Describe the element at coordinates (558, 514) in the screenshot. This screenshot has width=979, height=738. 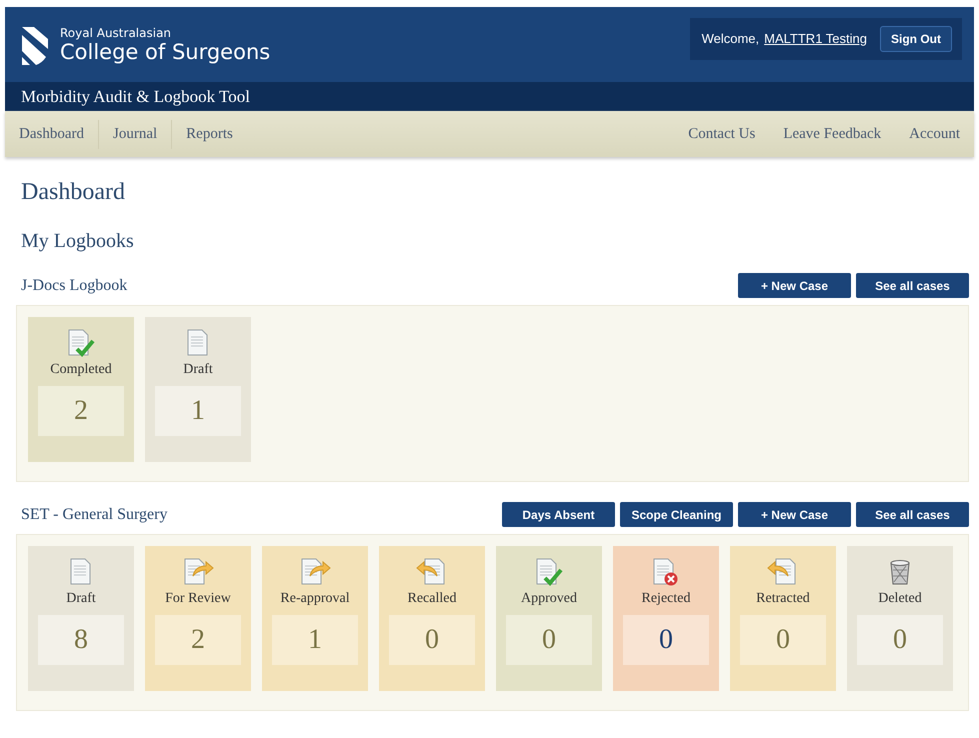
I see `action-button: Days Absent` at that location.